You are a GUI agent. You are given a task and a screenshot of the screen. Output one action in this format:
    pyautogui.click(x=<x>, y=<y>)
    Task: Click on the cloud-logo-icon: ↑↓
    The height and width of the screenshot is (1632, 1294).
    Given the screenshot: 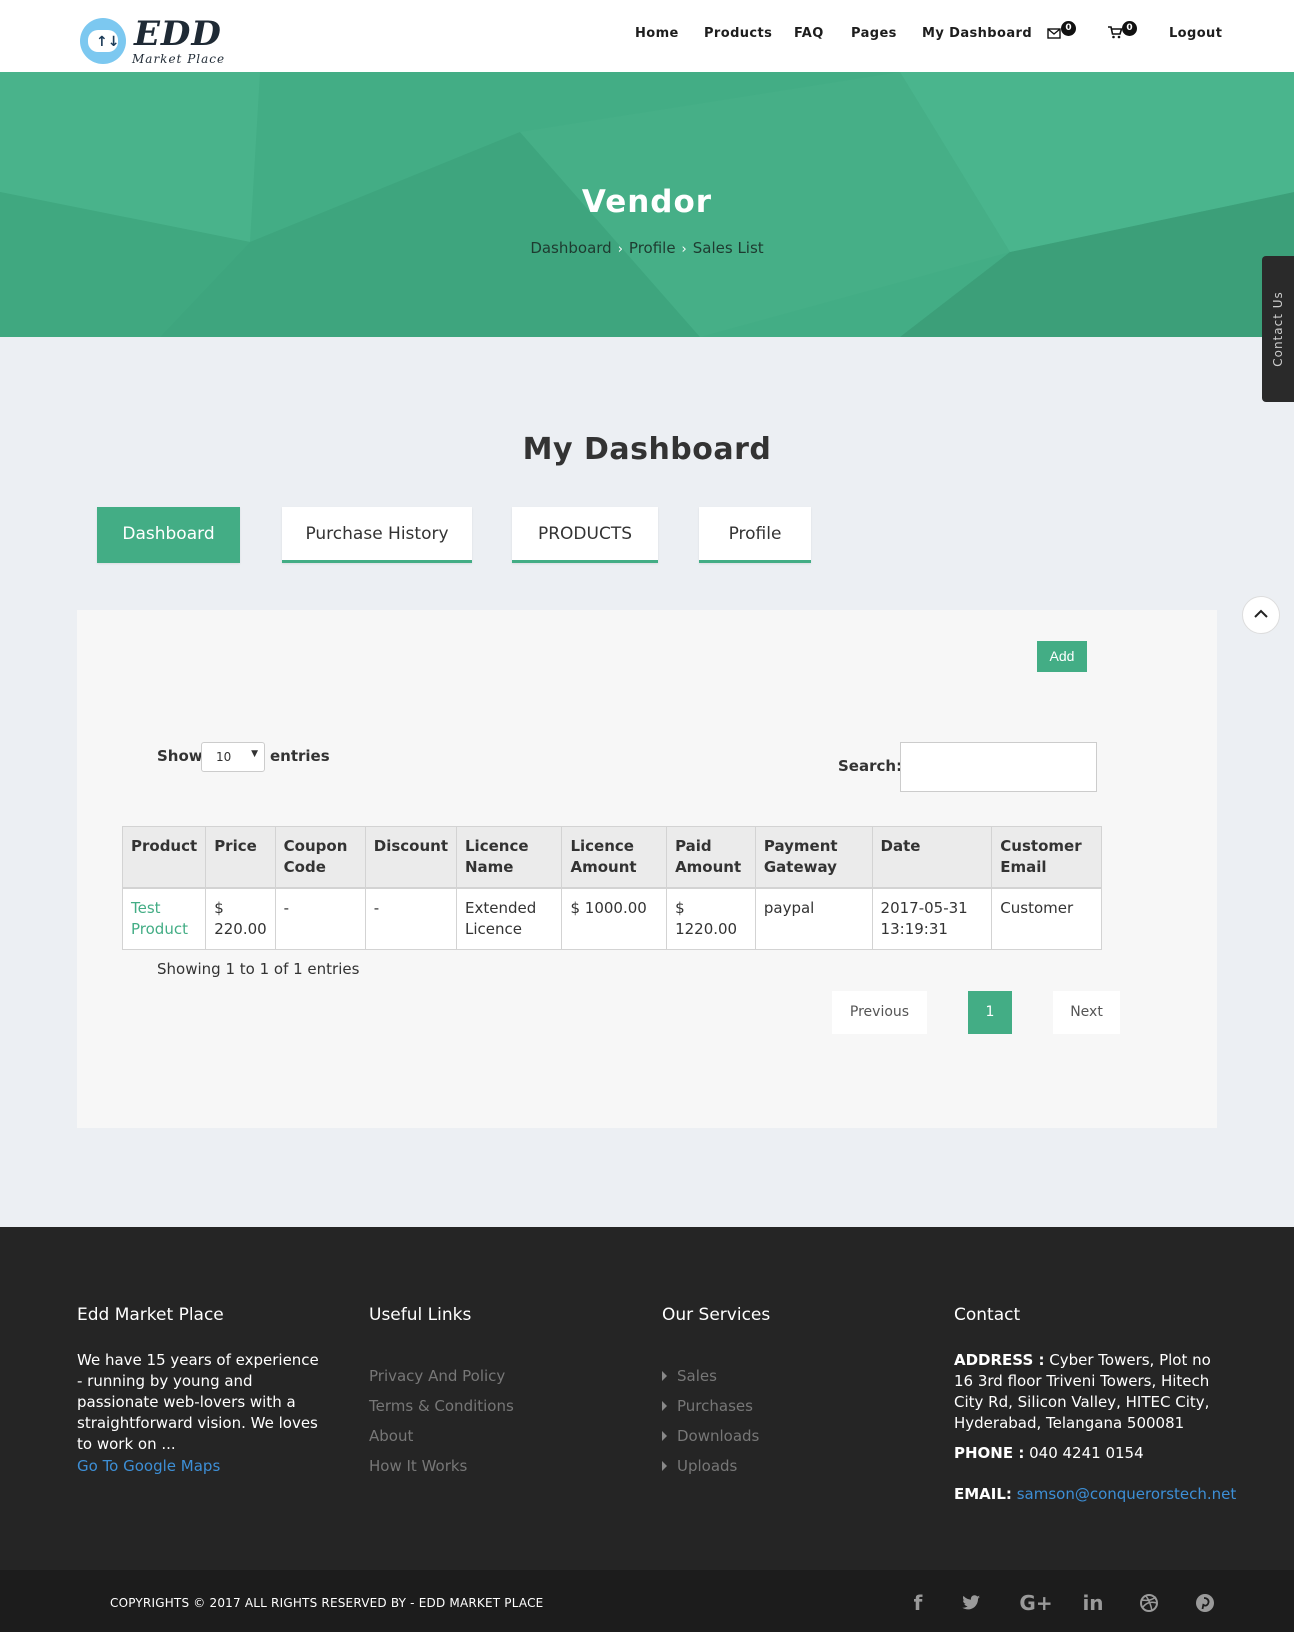 What is the action you would take?
    pyautogui.click(x=103, y=41)
    